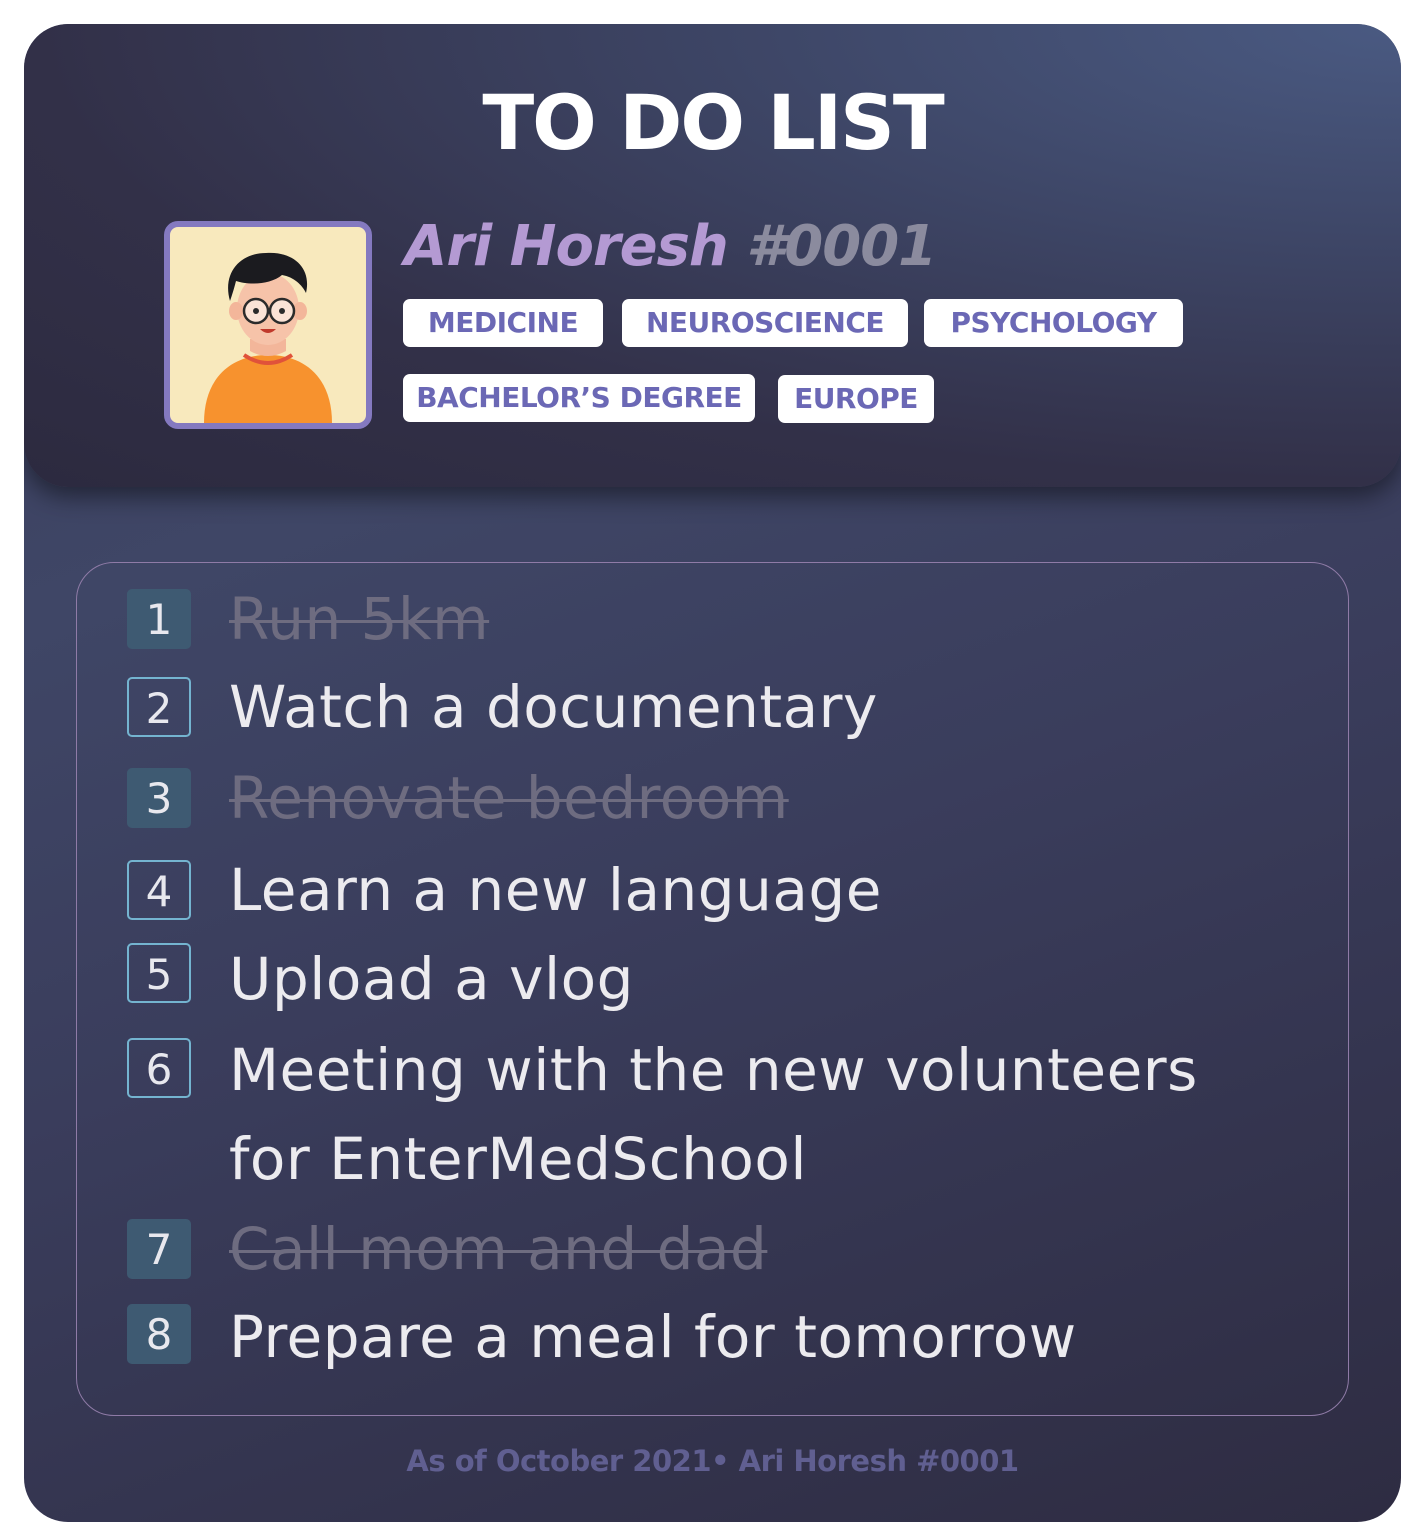  What do you see at coordinates (159, 619) in the screenshot?
I see `task-number-badge: 1` at bounding box center [159, 619].